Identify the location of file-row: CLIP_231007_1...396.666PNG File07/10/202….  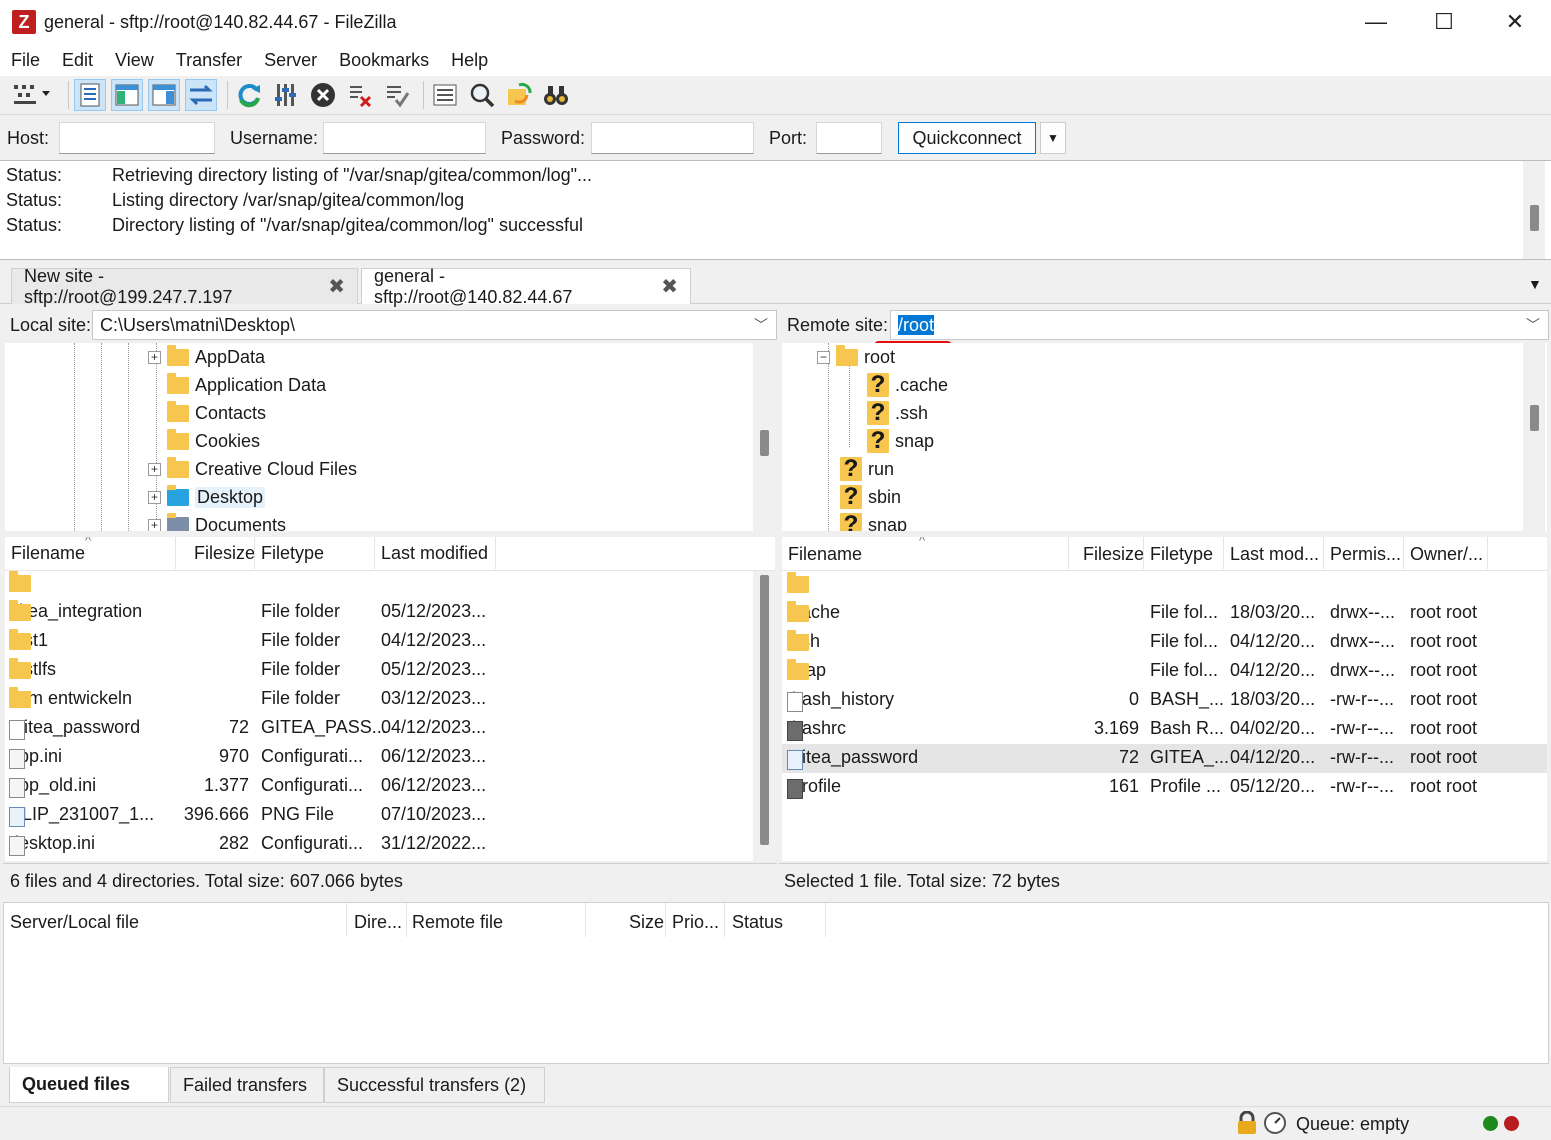
(390, 815).